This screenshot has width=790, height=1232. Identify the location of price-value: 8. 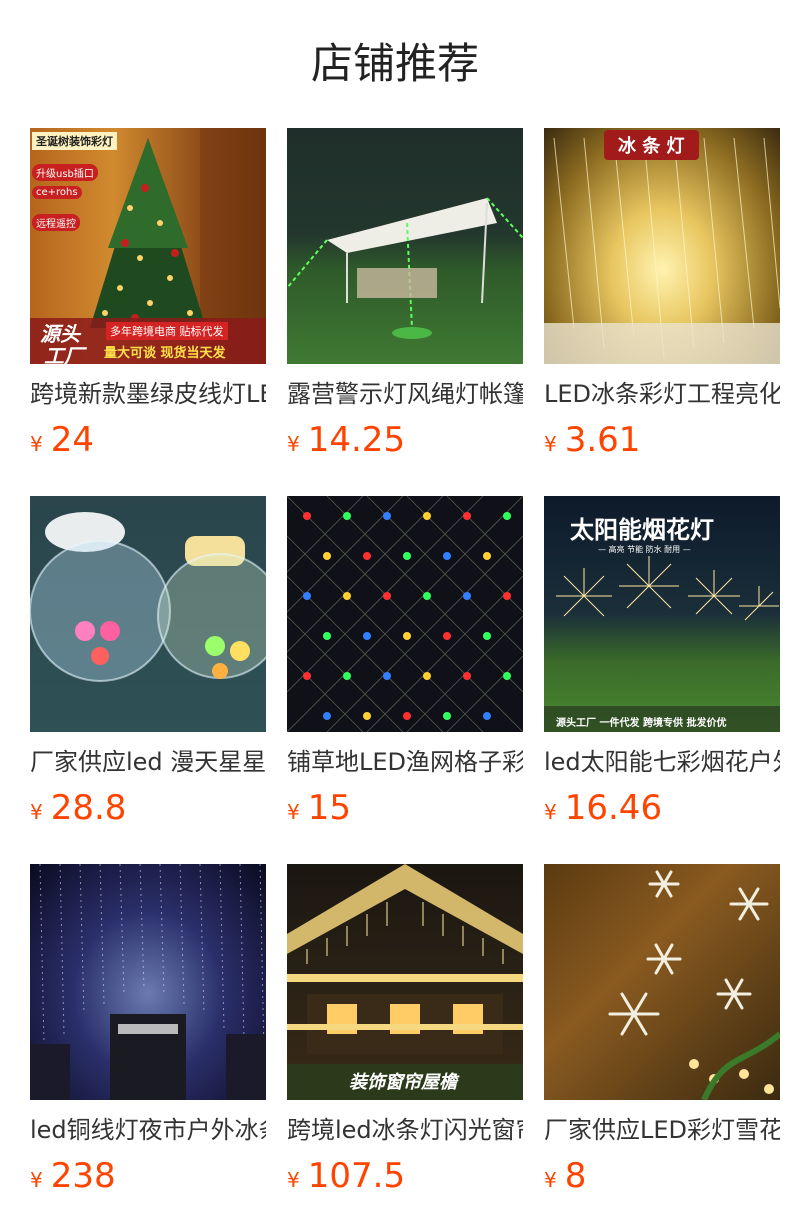
(575, 1176).